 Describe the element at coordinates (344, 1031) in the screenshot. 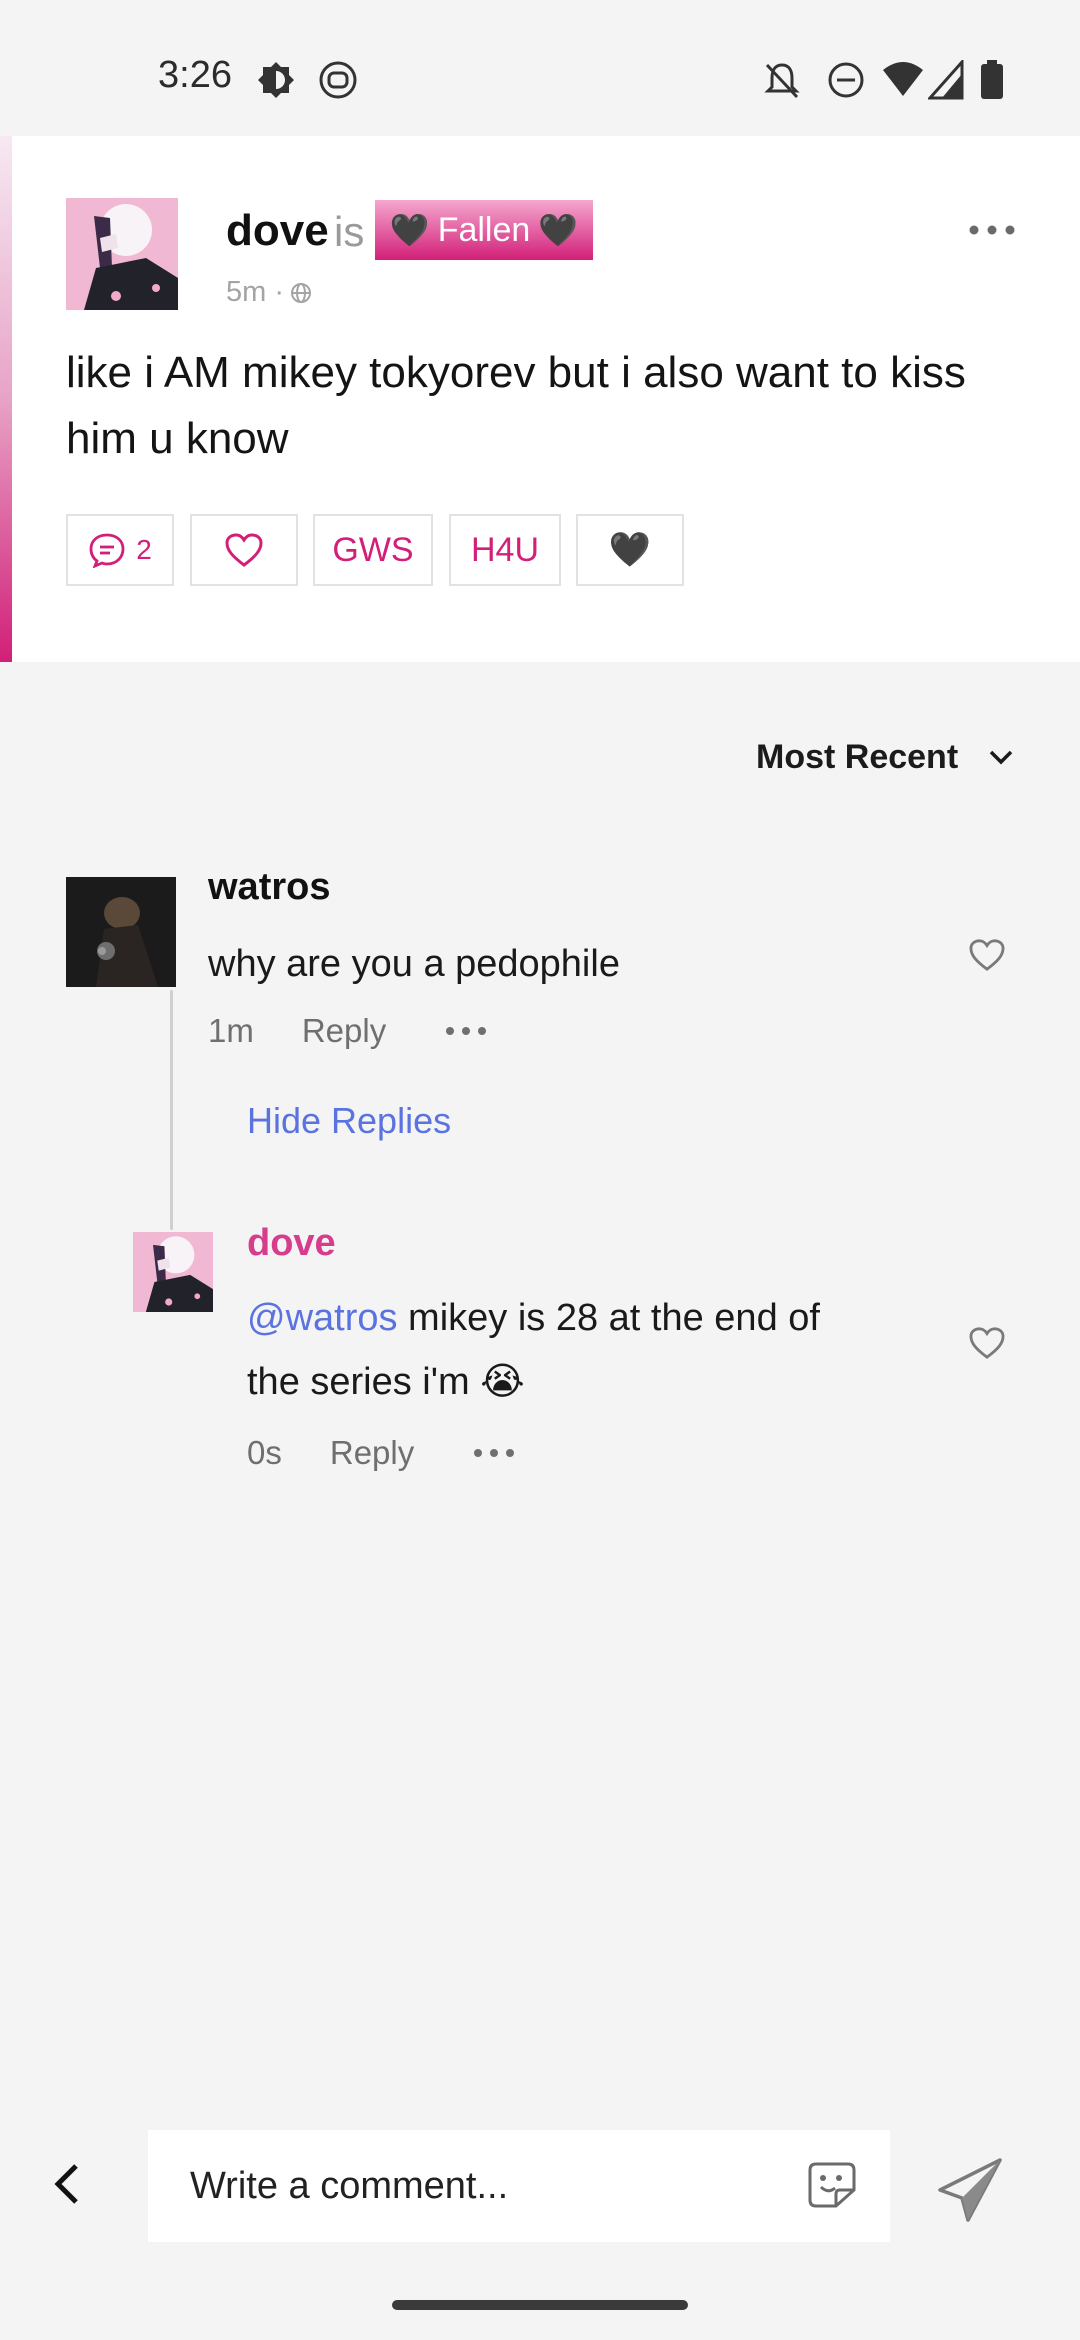

I see `comment-reply-button: Reply` at that location.